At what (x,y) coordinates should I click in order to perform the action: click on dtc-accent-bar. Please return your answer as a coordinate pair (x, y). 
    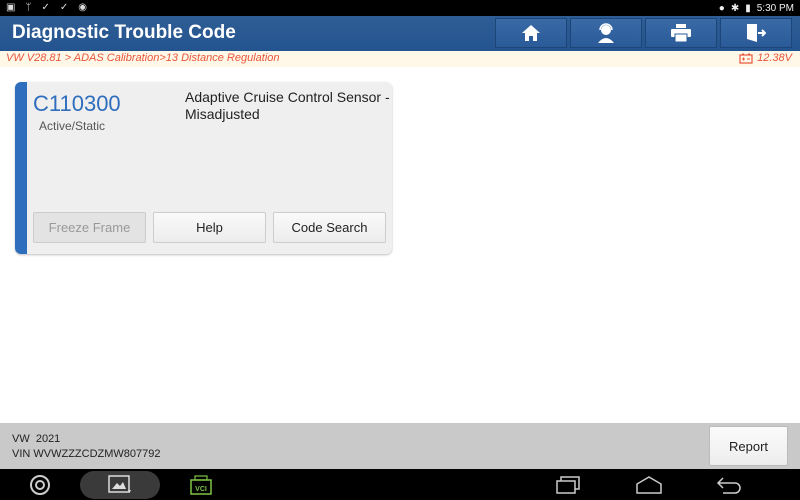
    Looking at the image, I should click on (21, 168).